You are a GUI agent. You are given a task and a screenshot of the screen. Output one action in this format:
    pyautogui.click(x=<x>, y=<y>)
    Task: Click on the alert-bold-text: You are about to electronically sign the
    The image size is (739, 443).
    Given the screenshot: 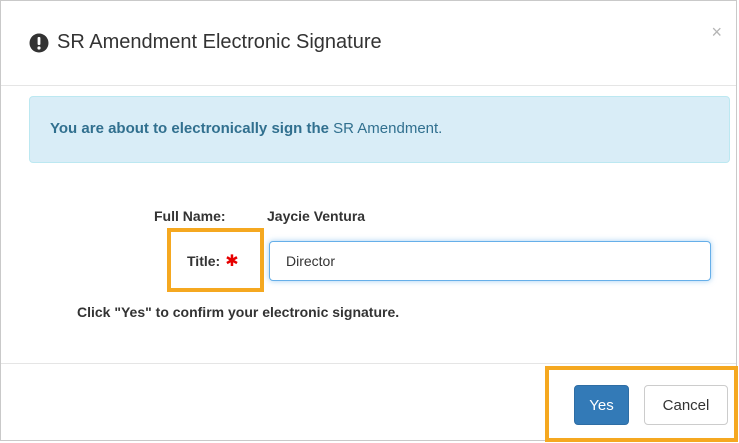 What is the action you would take?
    pyautogui.click(x=189, y=128)
    